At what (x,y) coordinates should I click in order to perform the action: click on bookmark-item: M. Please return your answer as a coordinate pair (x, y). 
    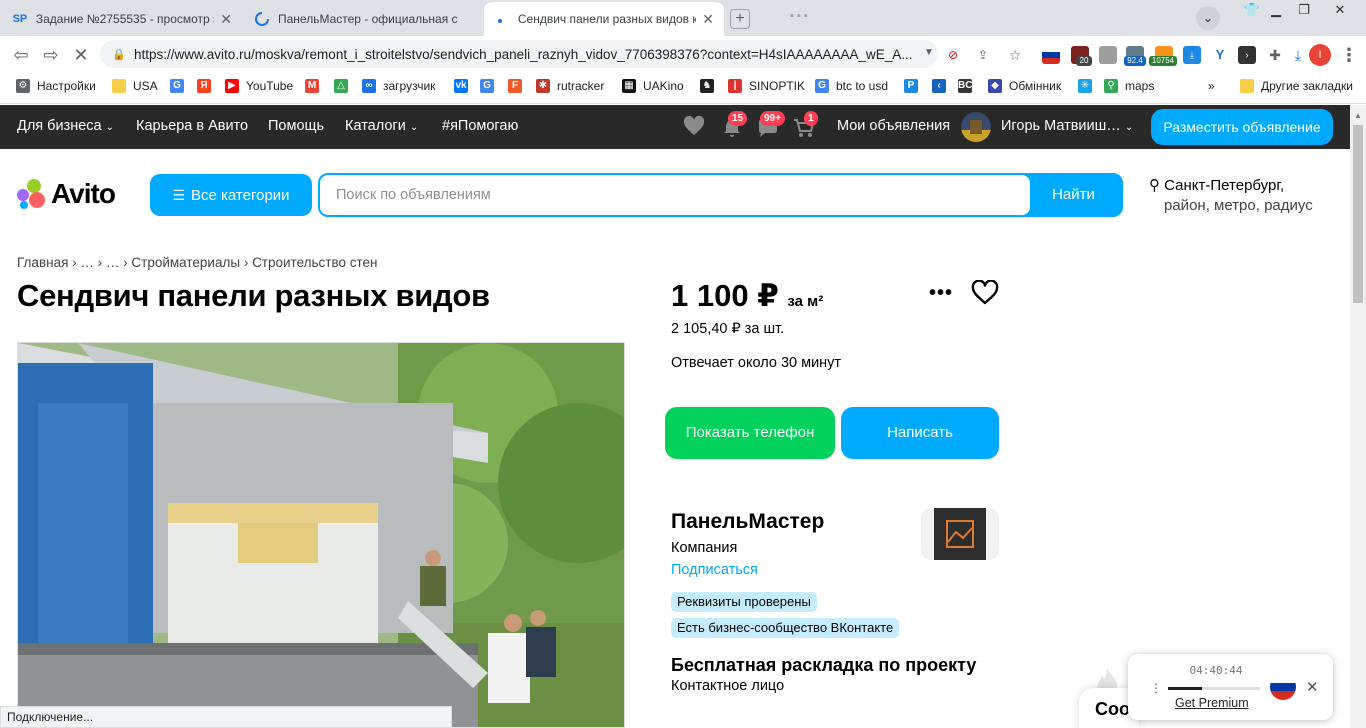
    Looking at the image, I should click on (315, 86).